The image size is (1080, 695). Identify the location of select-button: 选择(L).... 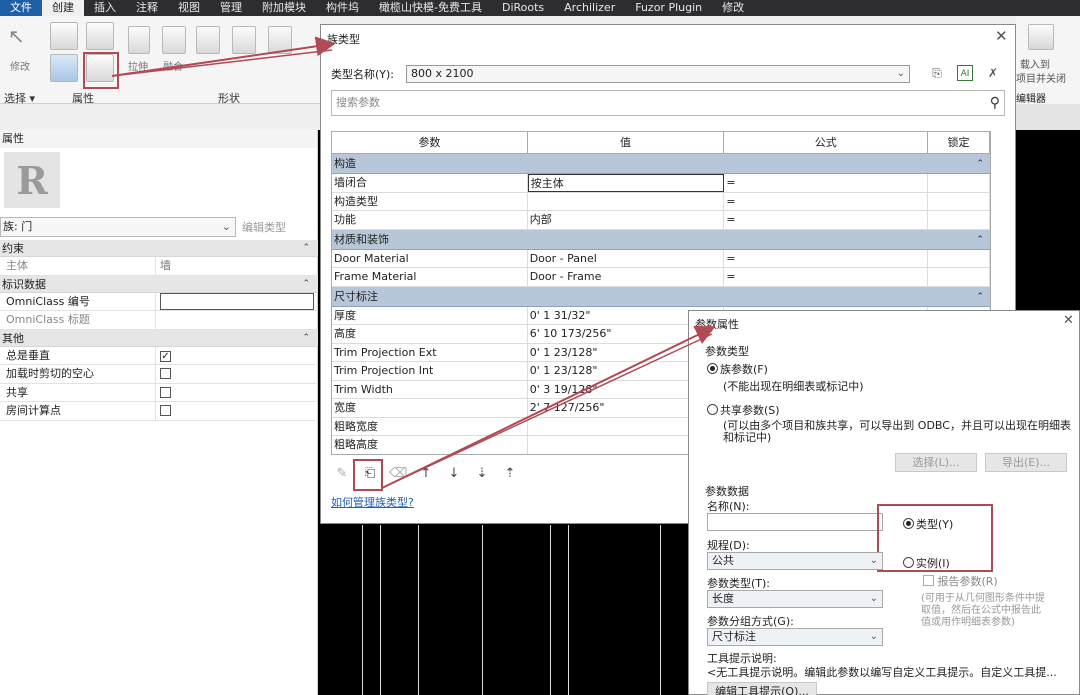
(936, 462).